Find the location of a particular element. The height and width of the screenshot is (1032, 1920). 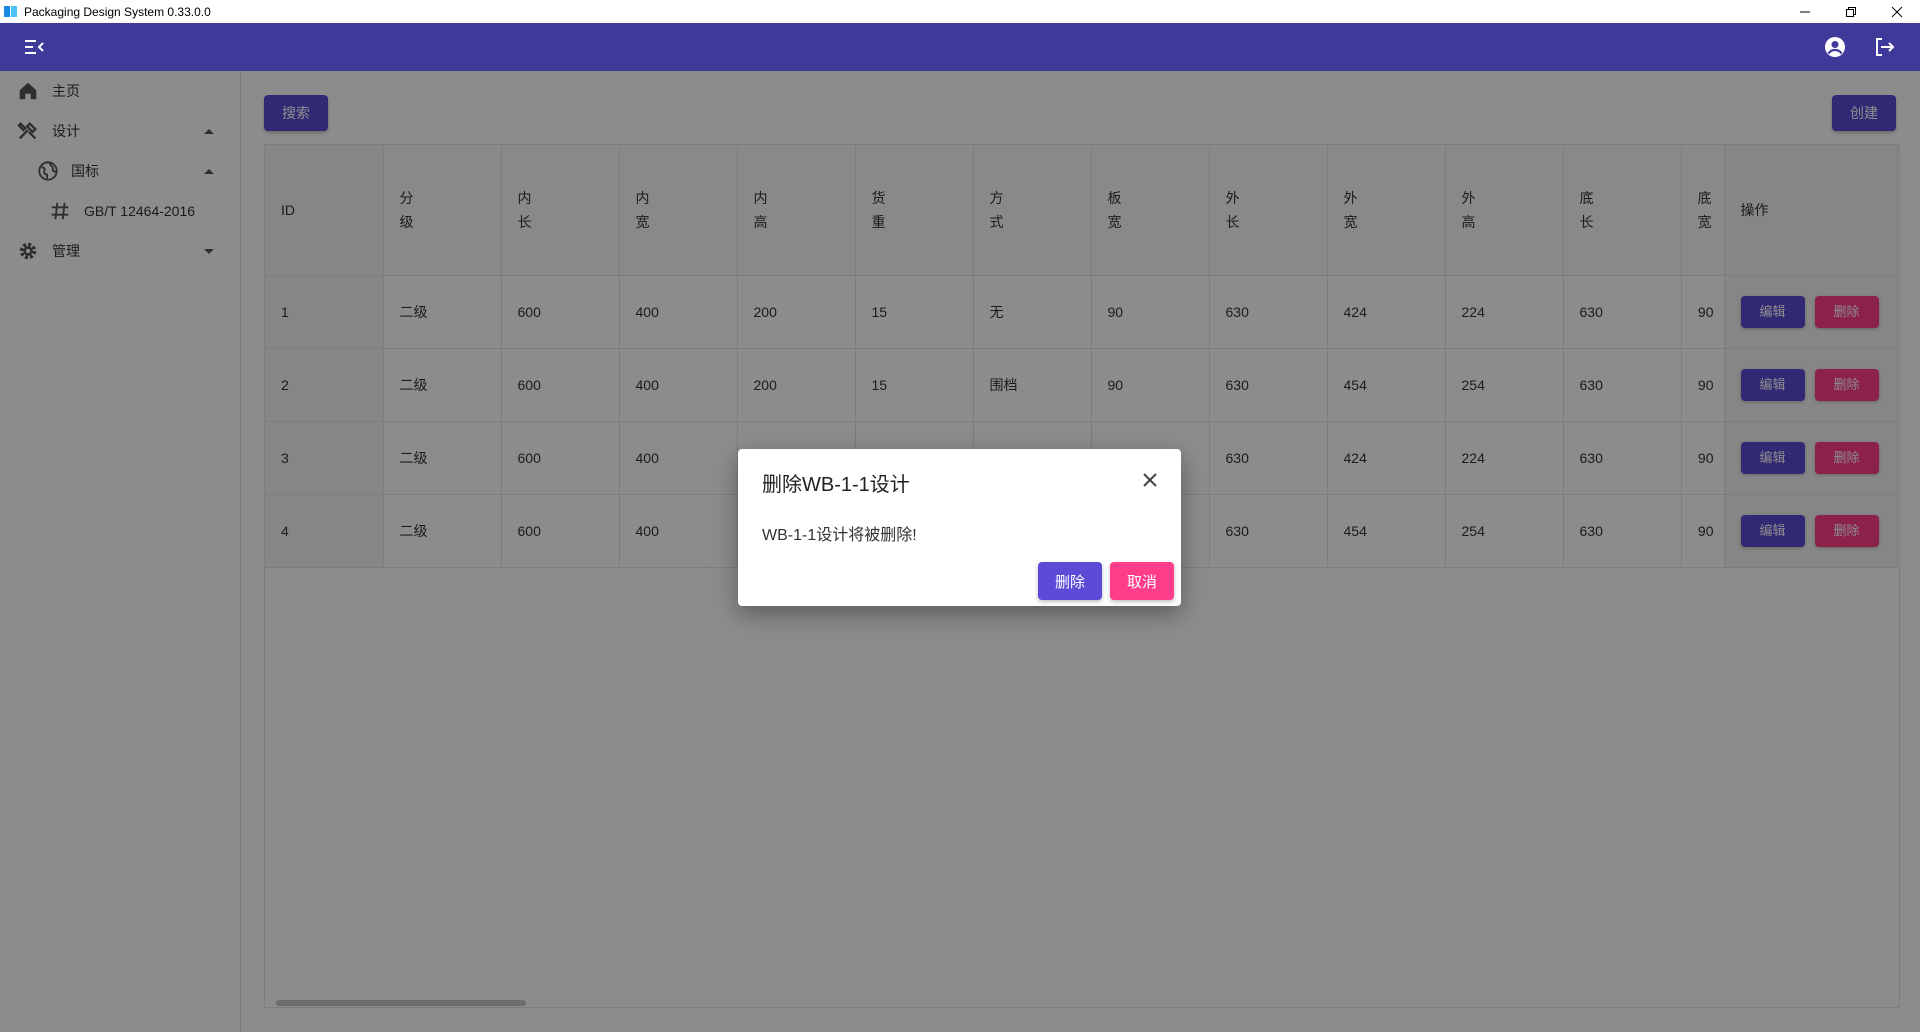

app-bar is located at coordinates (960, 47).